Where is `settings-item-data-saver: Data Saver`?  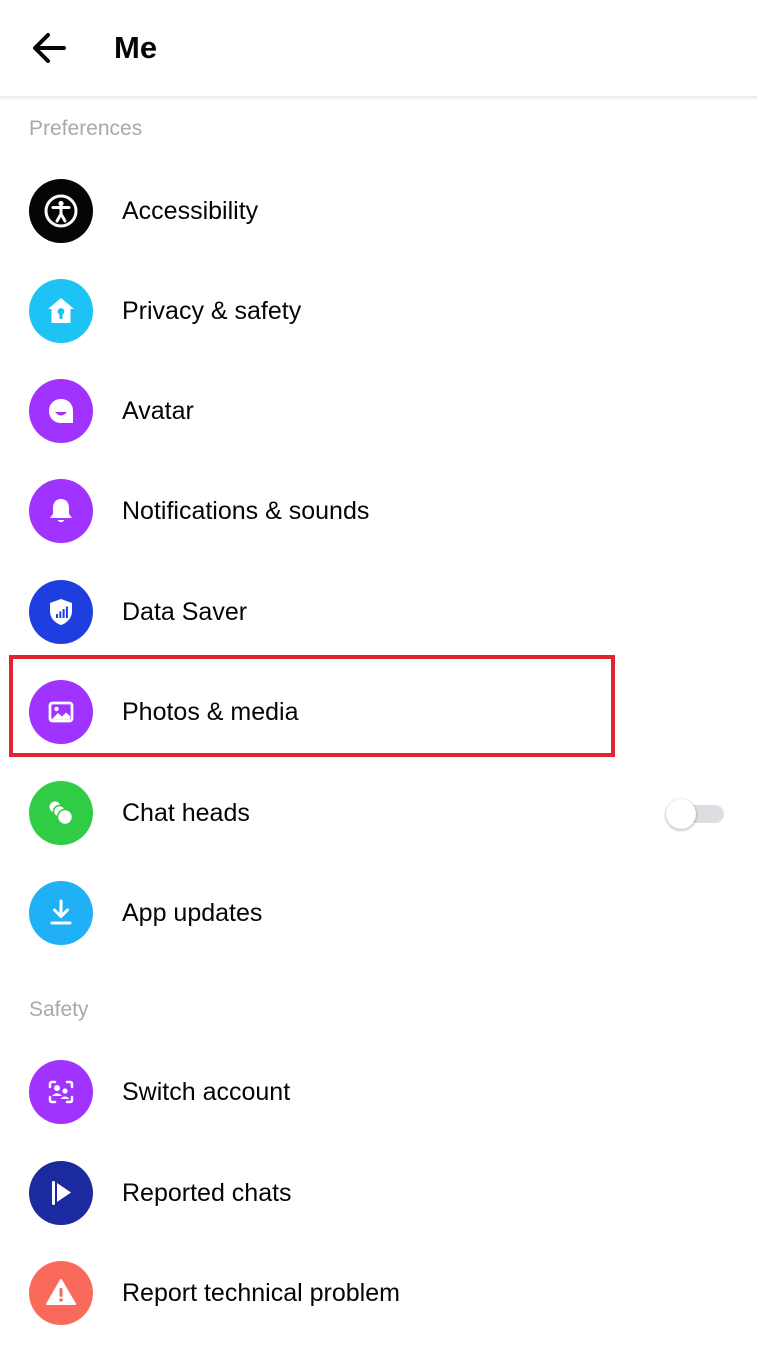
settings-item-data-saver: Data Saver is located at coordinates (378, 612).